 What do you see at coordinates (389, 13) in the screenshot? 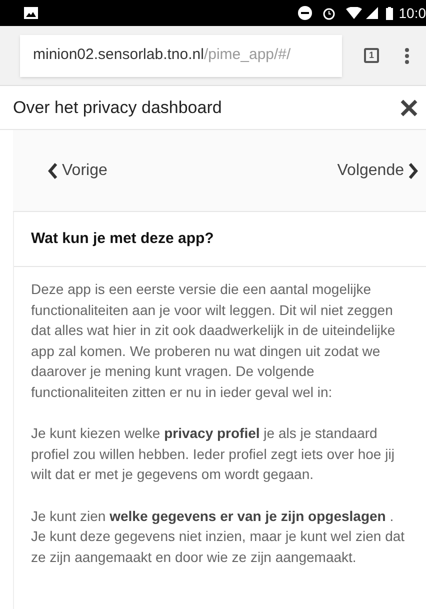
I see `battery-icon` at bounding box center [389, 13].